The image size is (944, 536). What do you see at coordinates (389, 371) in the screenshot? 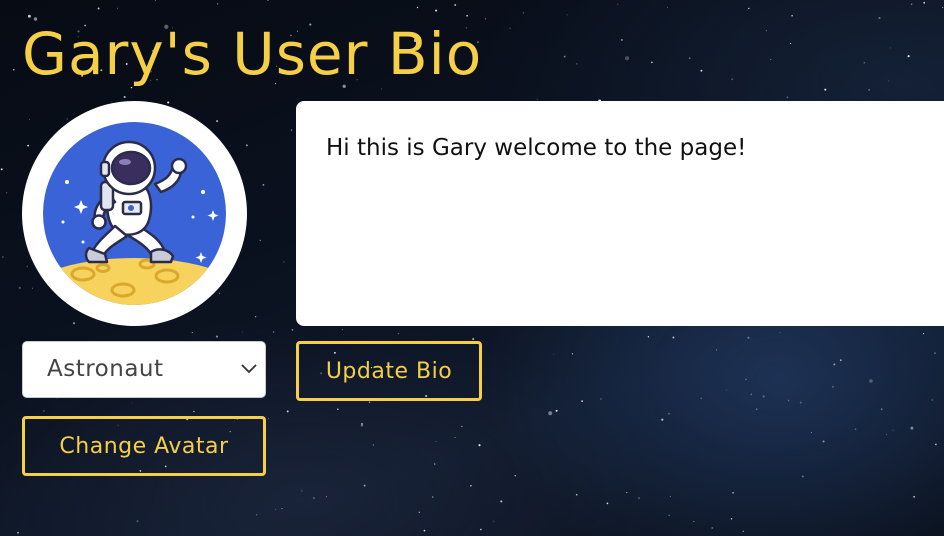
I see `update-bio-button: Update Bio` at bounding box center [389, 371].